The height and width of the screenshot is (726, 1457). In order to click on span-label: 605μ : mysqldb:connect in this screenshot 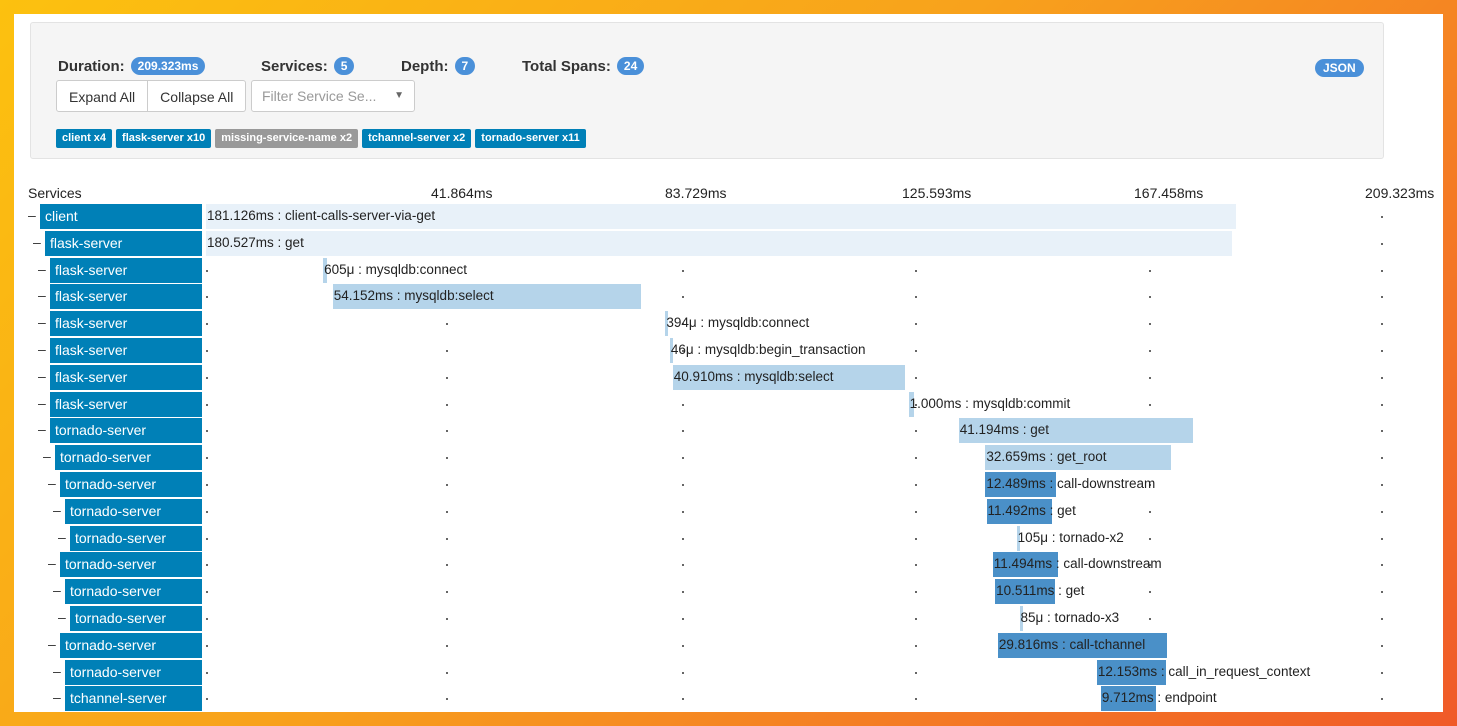, I will do `click(395, 269)`.